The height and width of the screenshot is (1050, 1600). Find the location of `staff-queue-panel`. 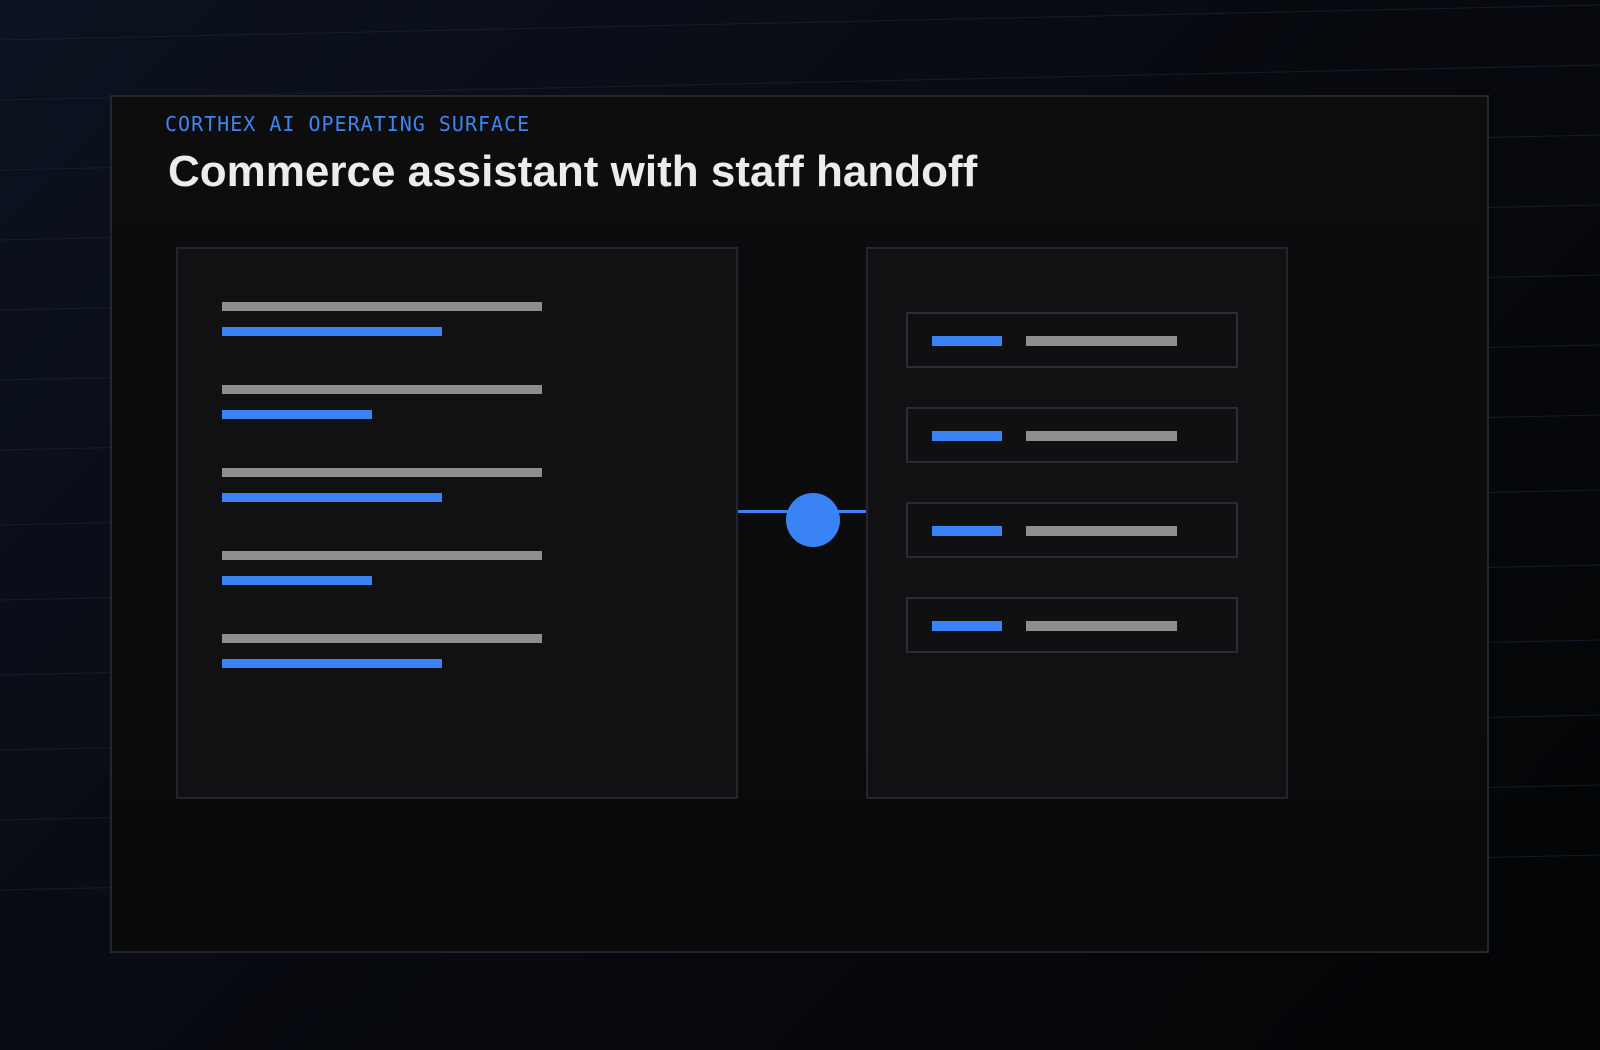

staff-queue-panel is located at coordinates (1077, 523).